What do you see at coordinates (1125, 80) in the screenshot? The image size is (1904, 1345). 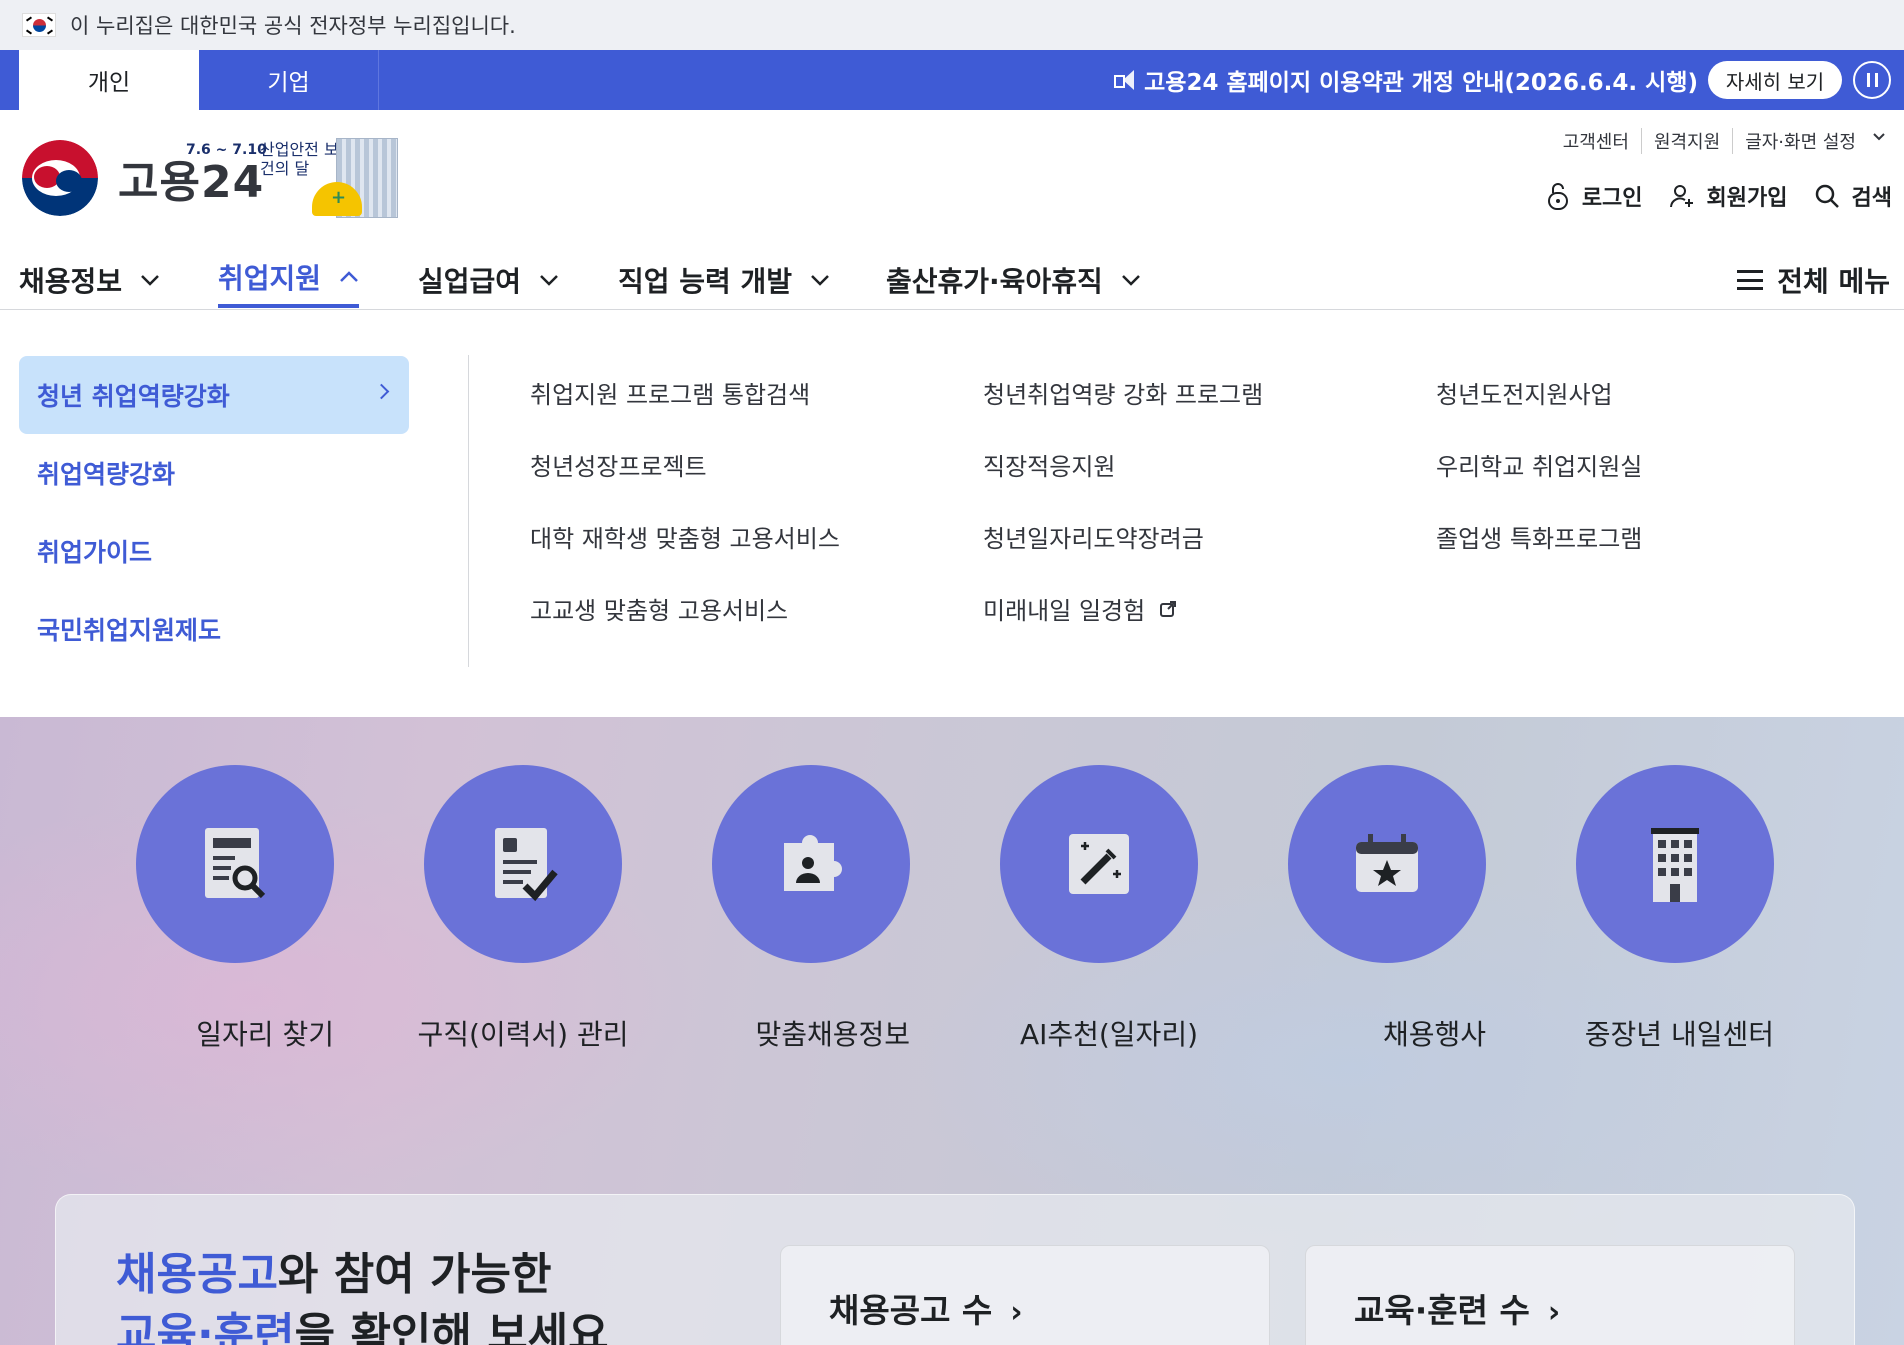 I see `megaphone-icon` at bounding box center [1125, 80].